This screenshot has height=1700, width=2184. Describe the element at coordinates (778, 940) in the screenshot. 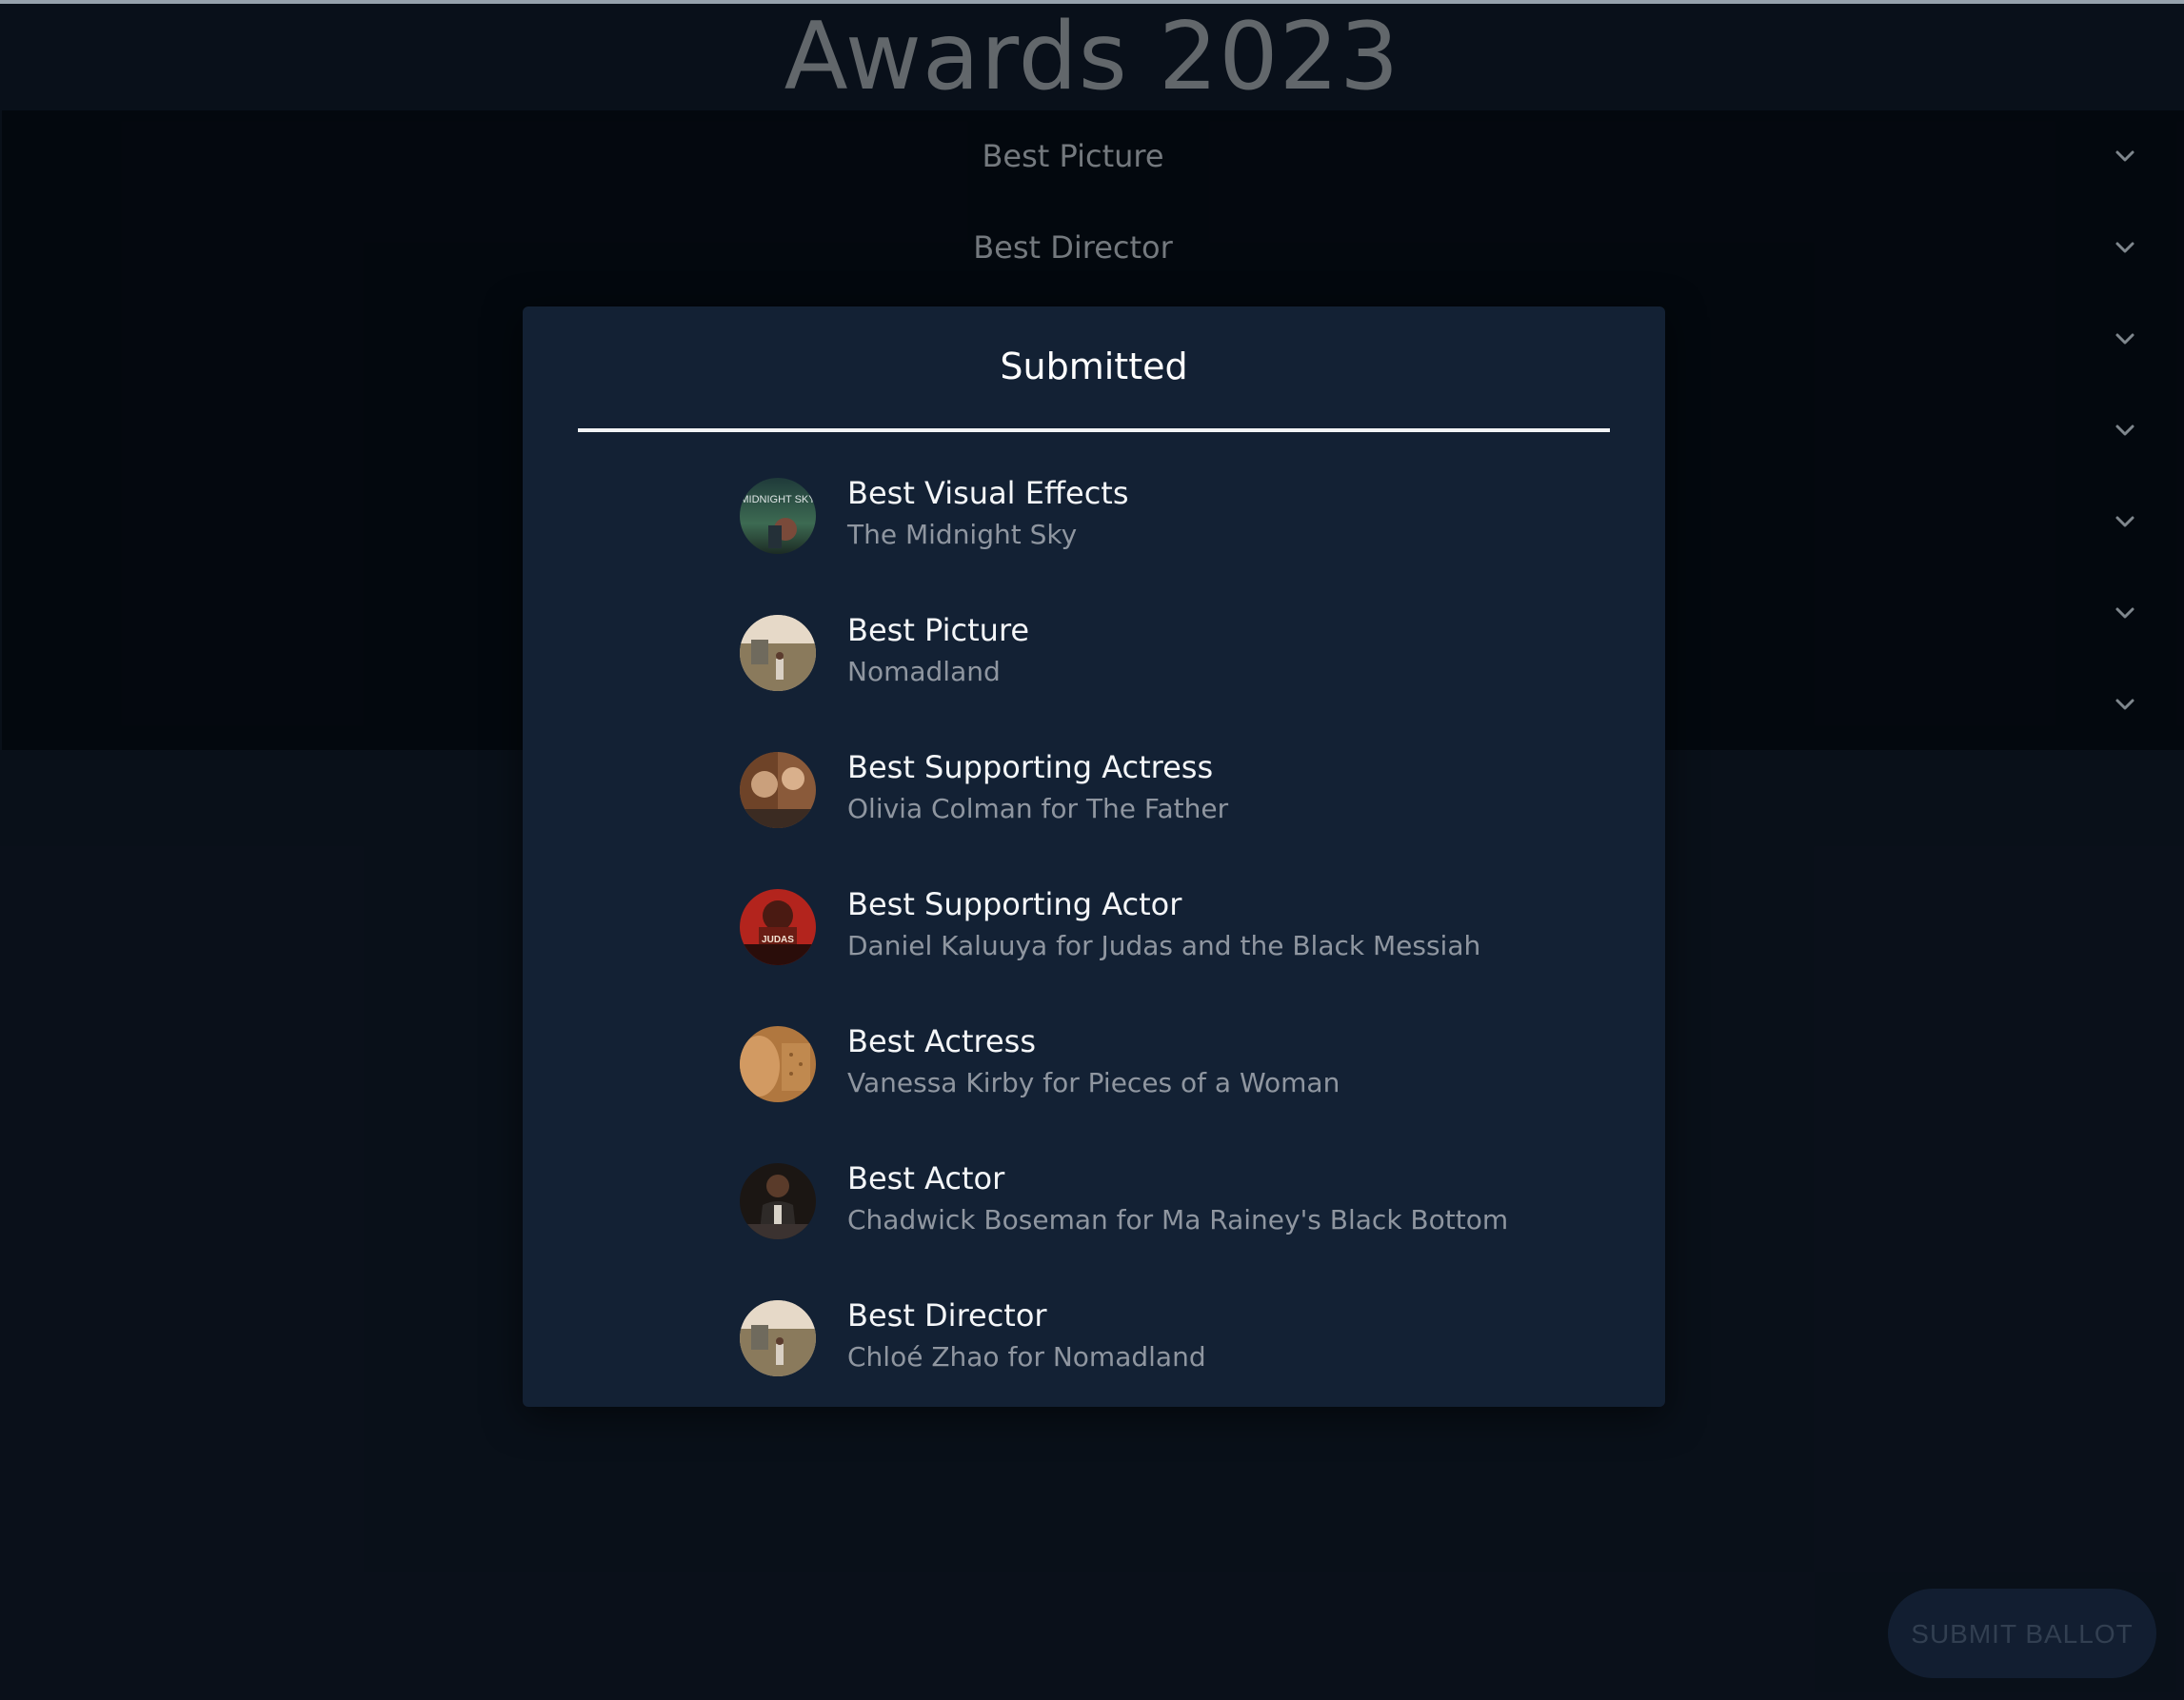

I see `poster-title-text: JUDAS` at that location.